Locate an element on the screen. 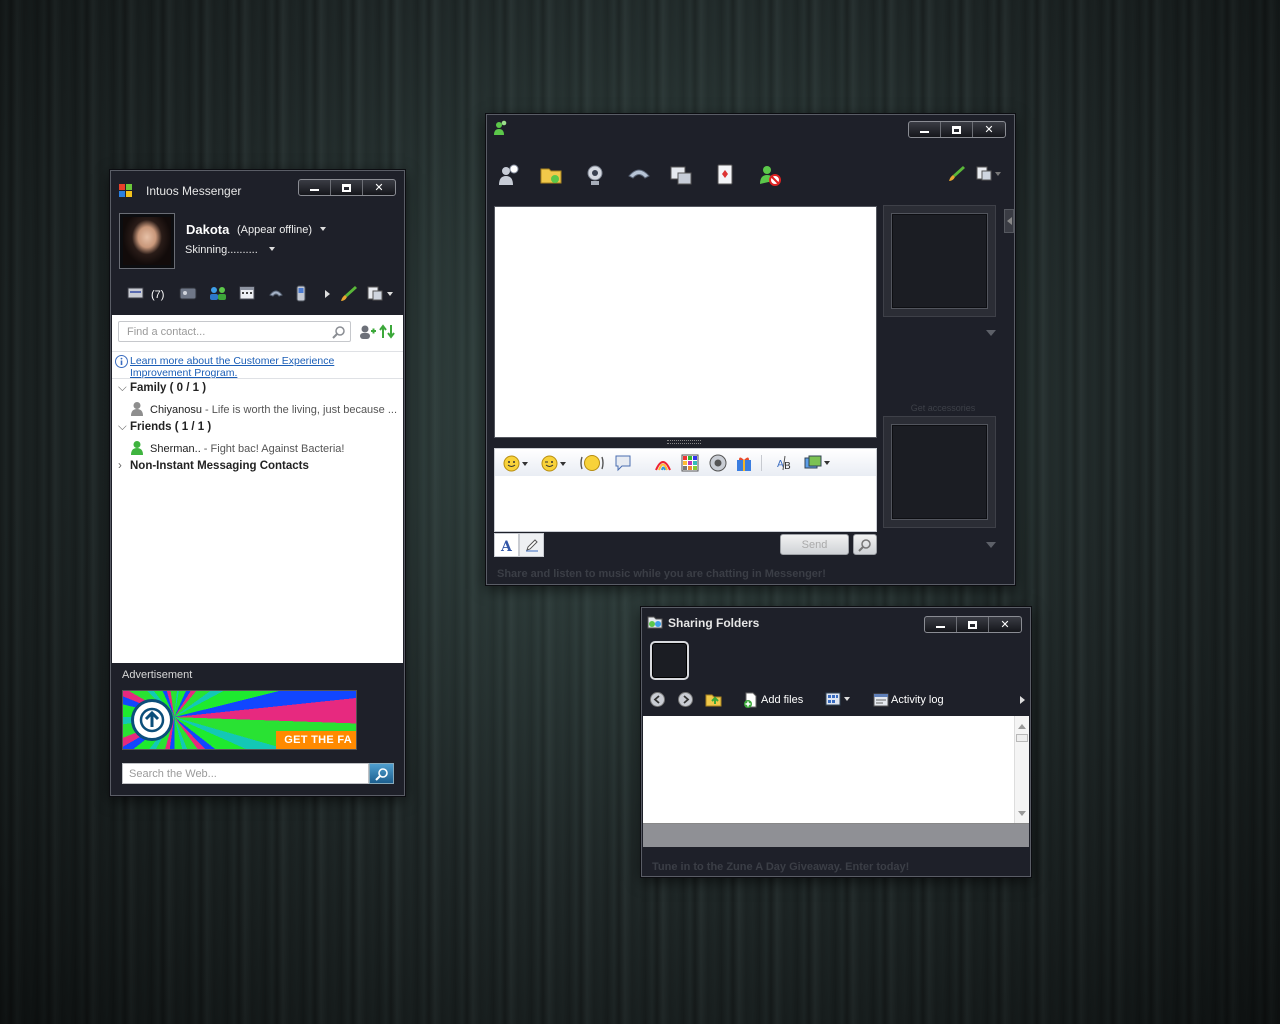 This screenshot has height=1024, width=1280. translate-button: AB is located at coordinates (785, 463).